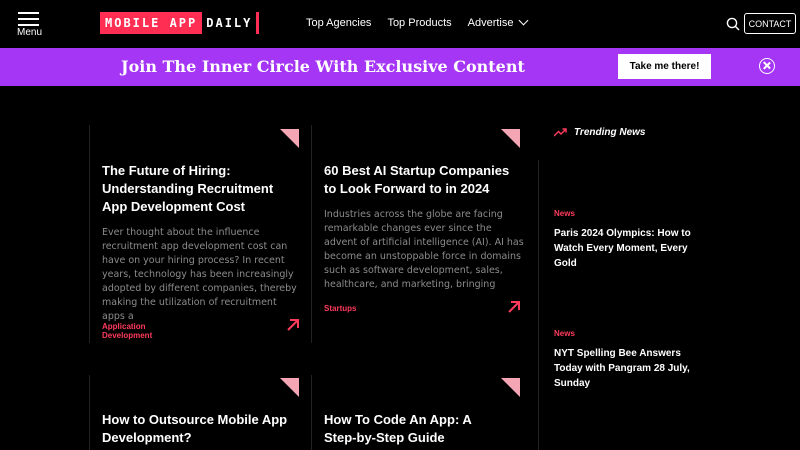 The height and width of the screenshot is (450, 800). Describe the element at coordinates (733, 24) in the screenshot. I see `search-icon` at that location.